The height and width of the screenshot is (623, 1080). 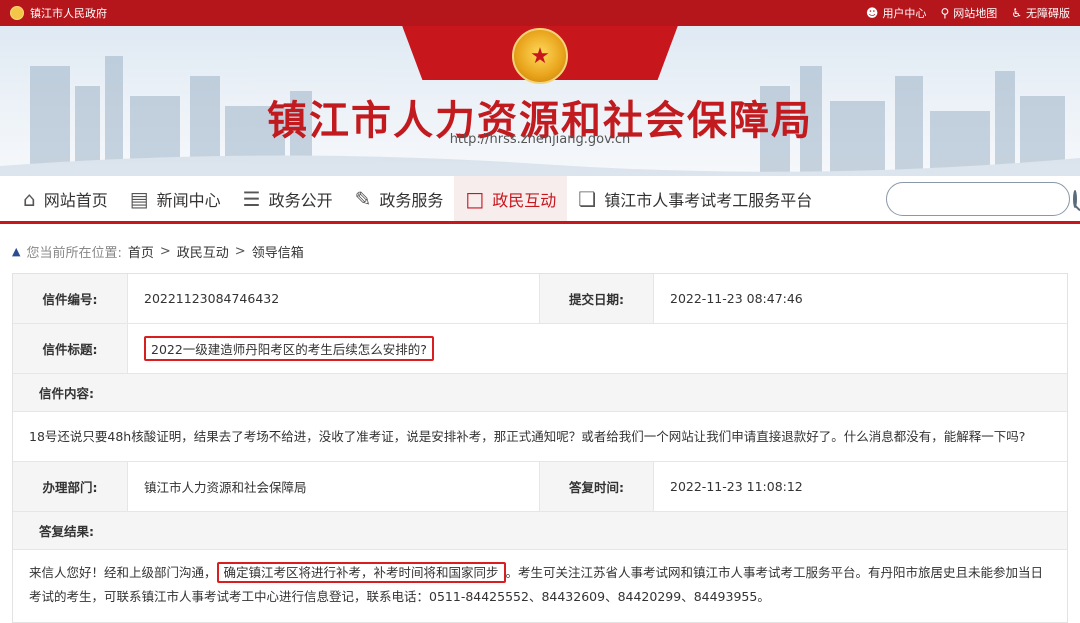 I want to click on nav-item-gov-affairs: ☰ 政务公开, so click(x=288, y=198).